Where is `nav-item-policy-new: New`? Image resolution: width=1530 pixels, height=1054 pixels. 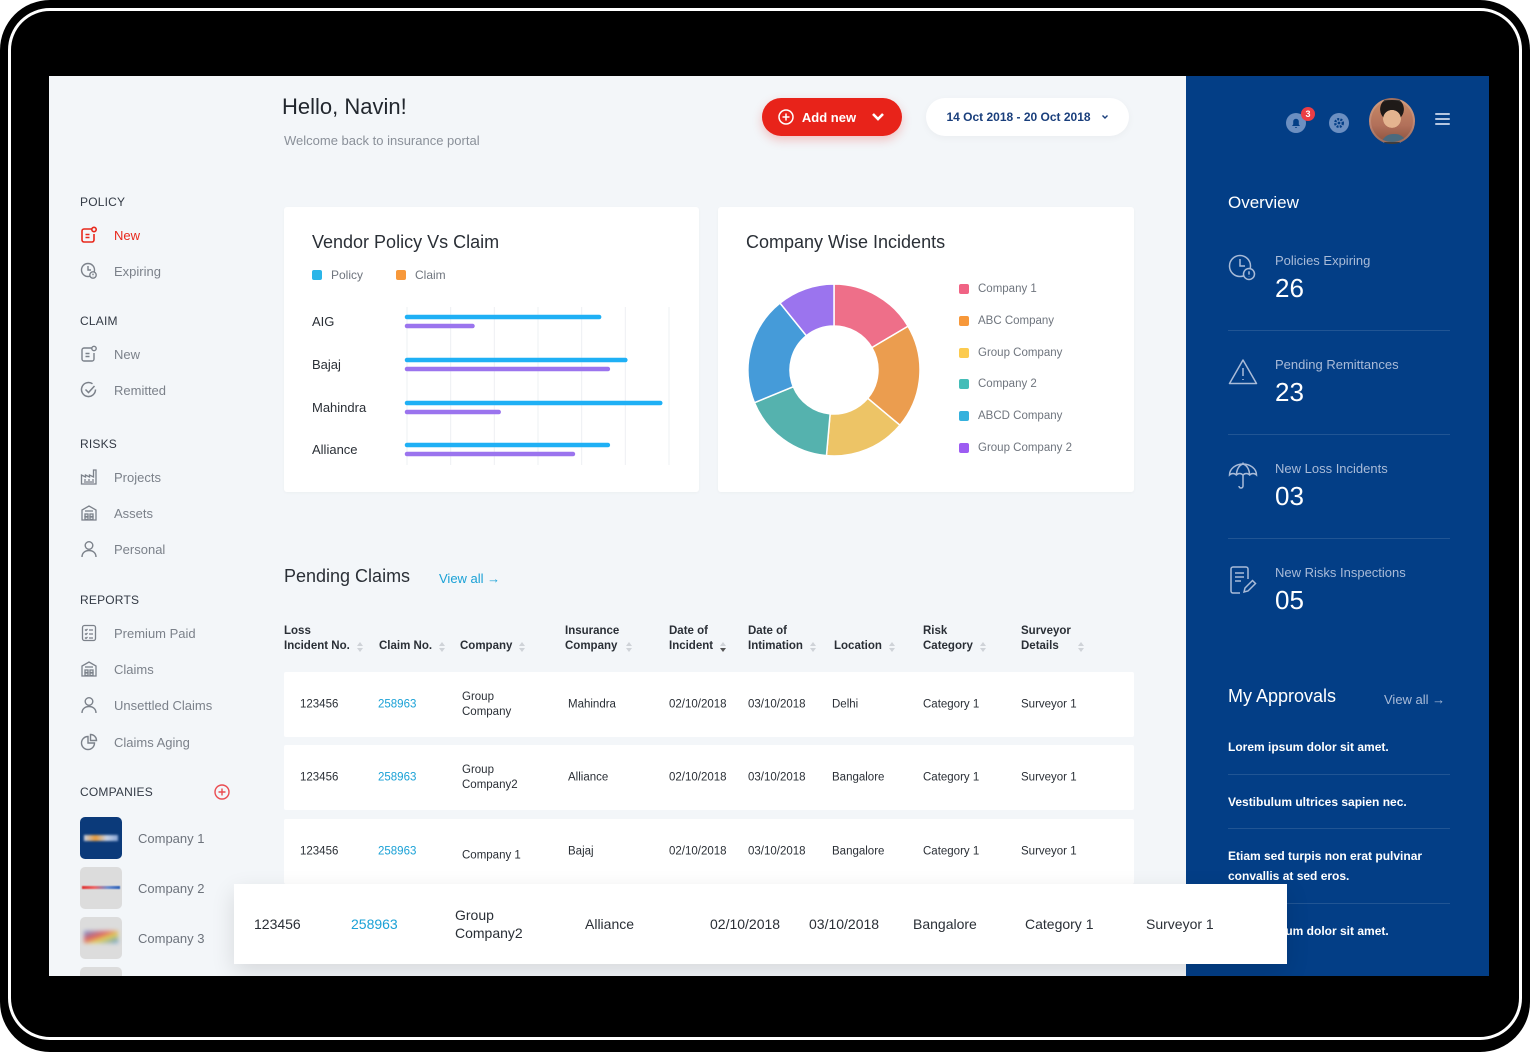 nav-item-policy-new: New is located at coordinates (110, 235).